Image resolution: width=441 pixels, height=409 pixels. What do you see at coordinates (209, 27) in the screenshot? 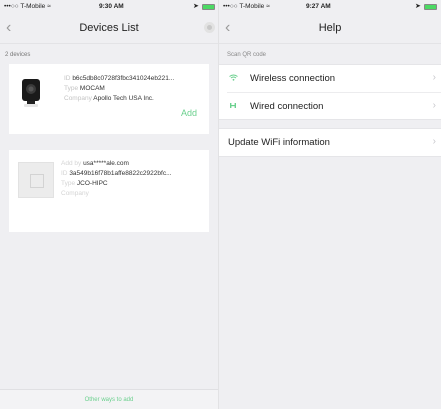
I see `gear-icon` at bounding box center [209, 27].